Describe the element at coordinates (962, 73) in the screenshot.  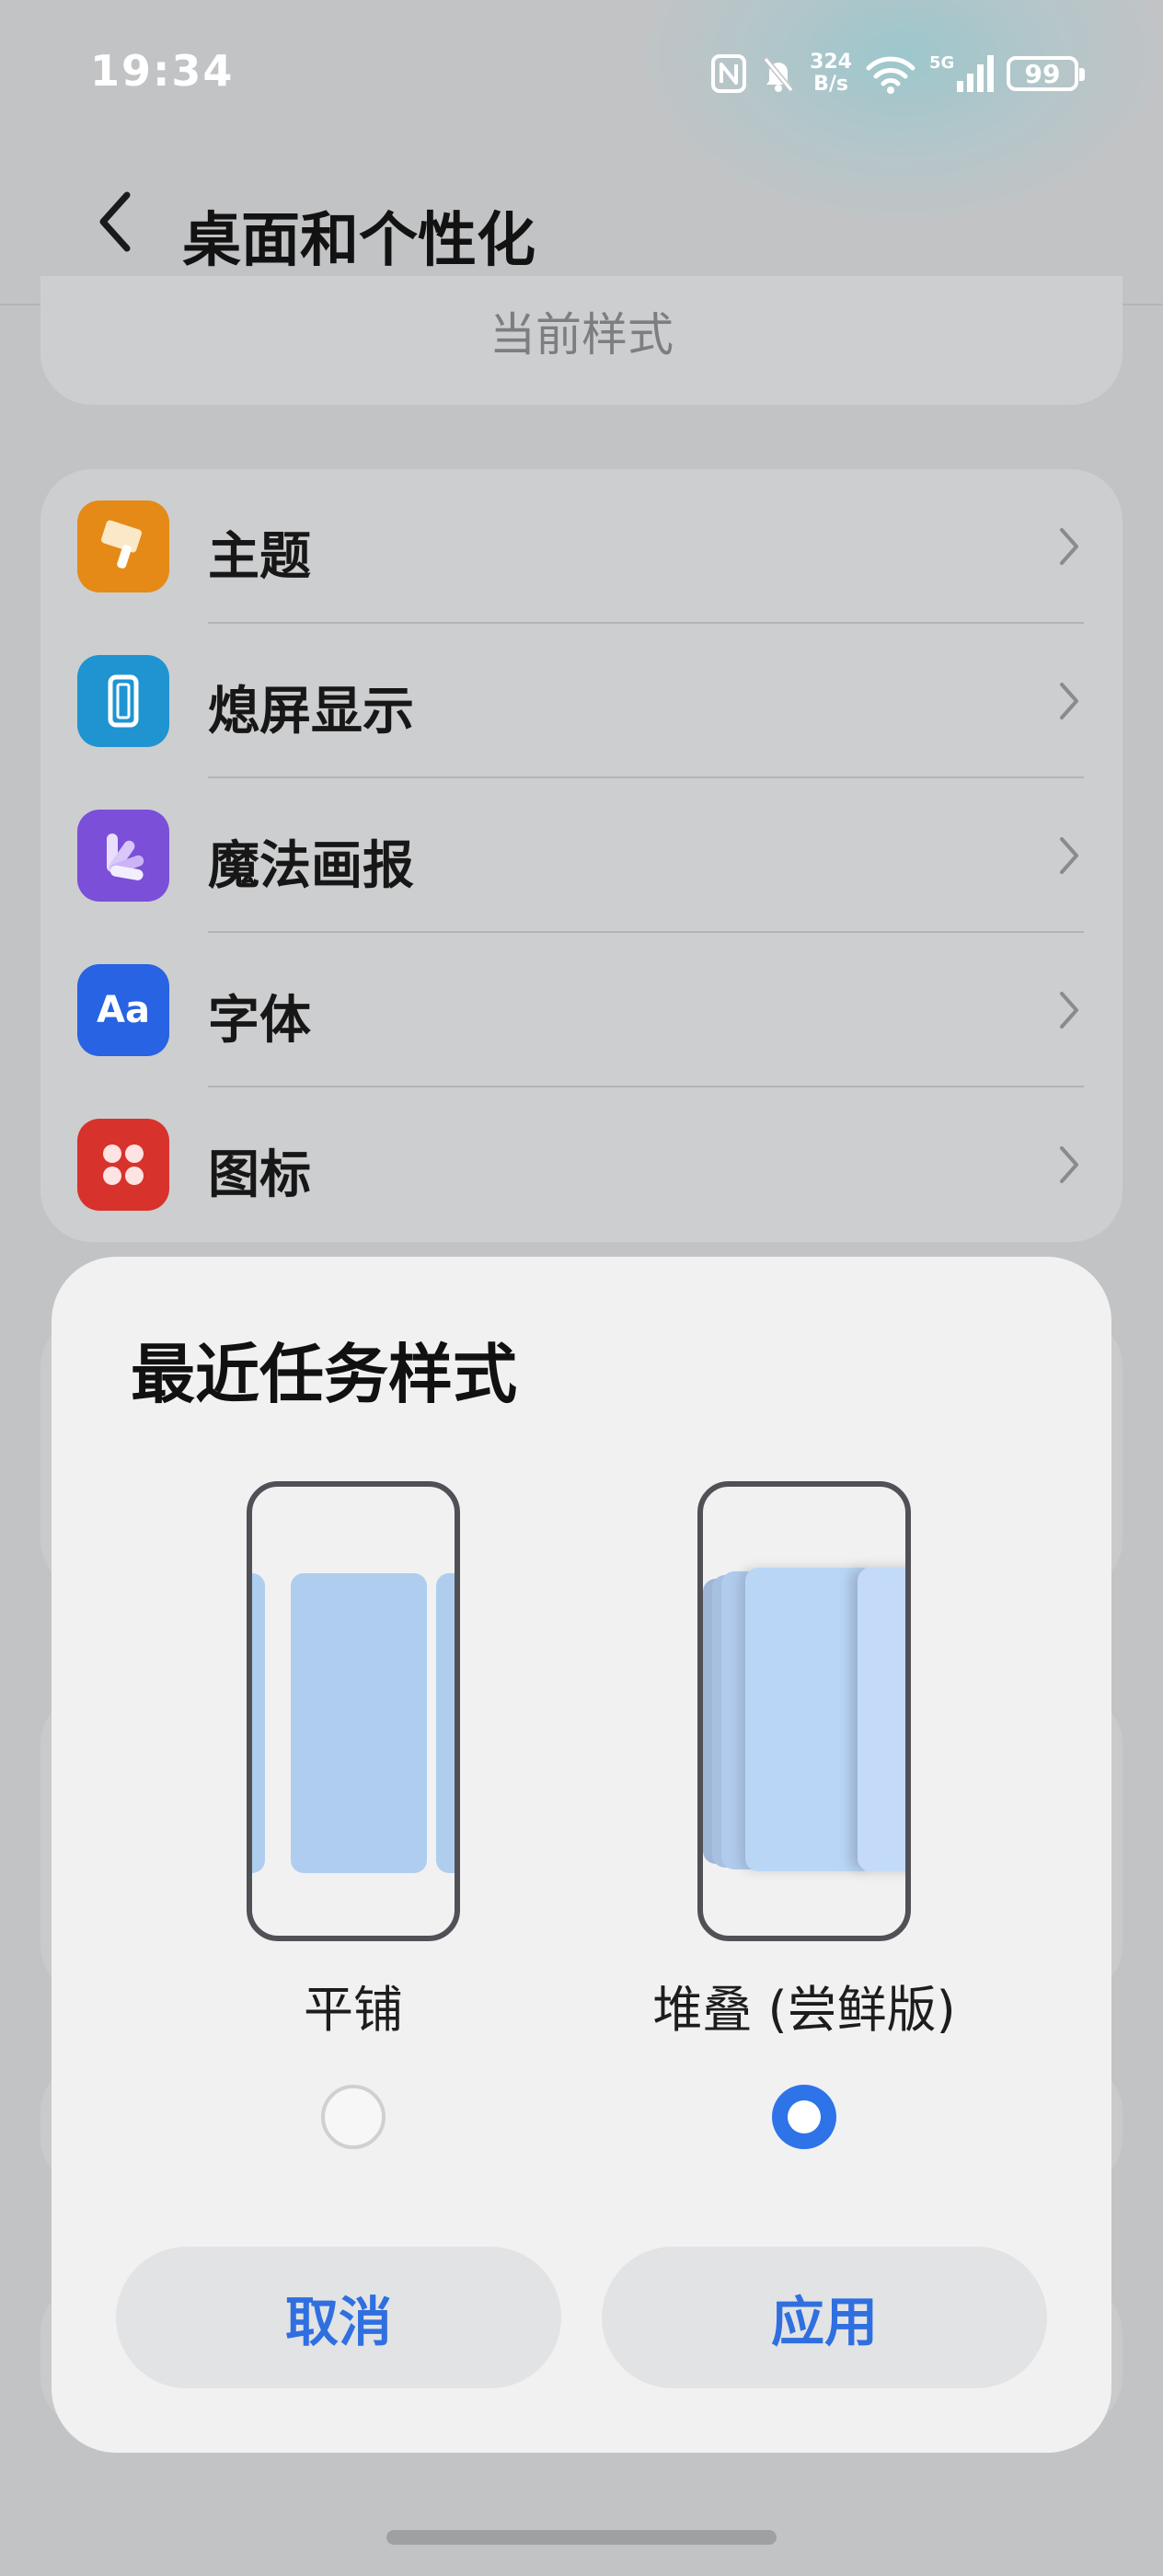
I see `signal-5g-icon: 5G` at that location.